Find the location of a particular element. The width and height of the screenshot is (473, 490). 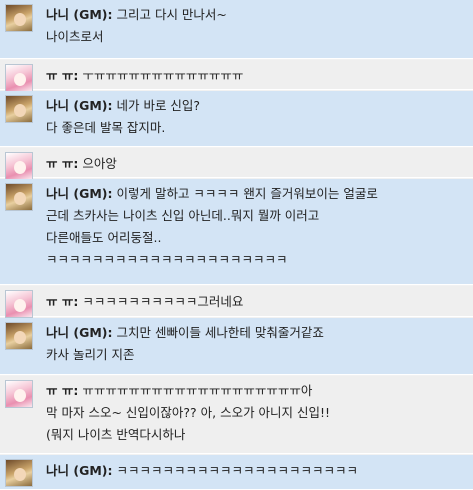

message-text: 그리고 다시 만나서~ is located at coordinates (171, 14).